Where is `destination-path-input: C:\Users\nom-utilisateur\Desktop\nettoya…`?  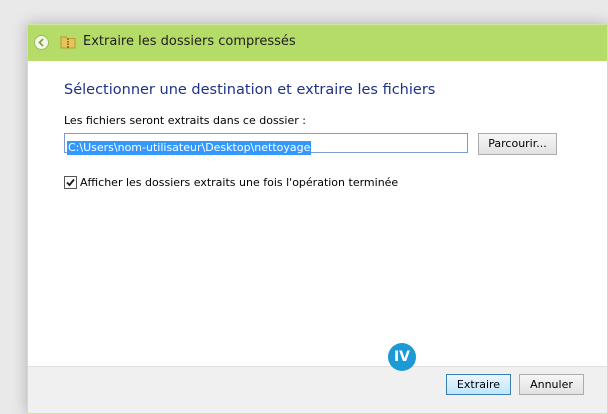
destination-path-input: C:\Users\nom-utilisateur\Desktop\nettoya… is located at coordinates (266, 144).